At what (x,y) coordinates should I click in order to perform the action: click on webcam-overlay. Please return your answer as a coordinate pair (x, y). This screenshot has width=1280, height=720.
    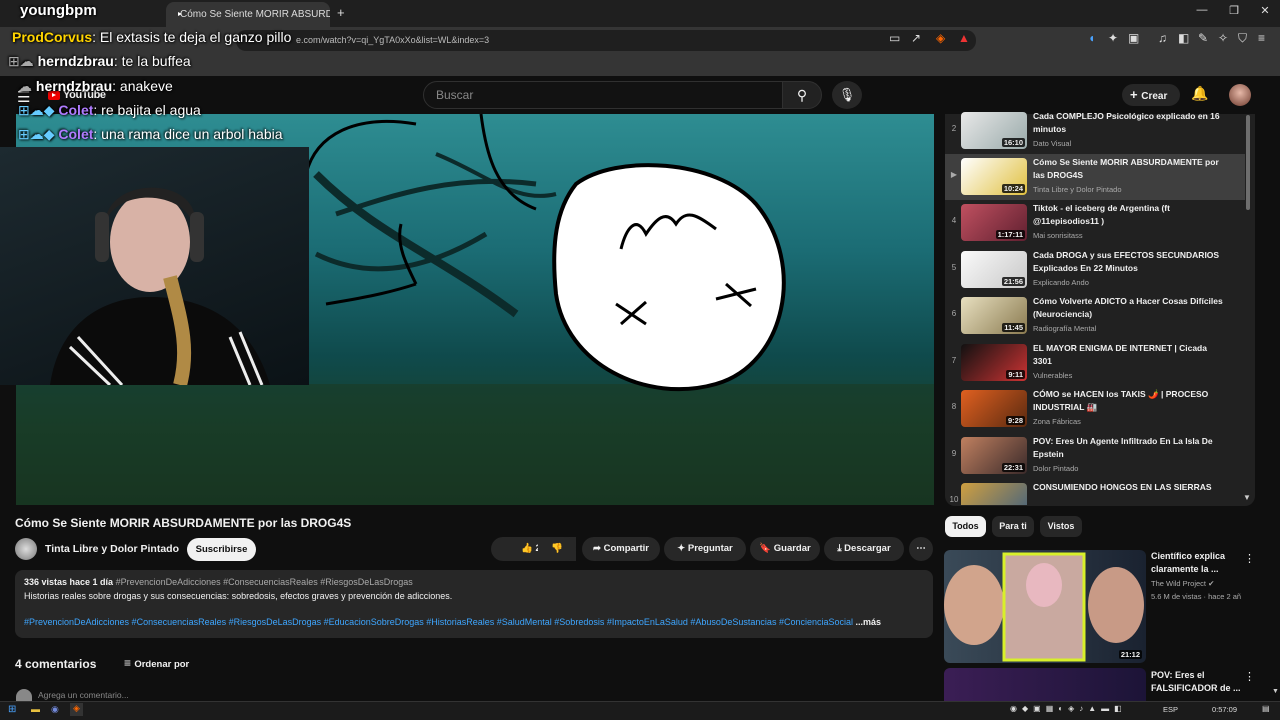
    Looking at the image, I should click on (154, 266).